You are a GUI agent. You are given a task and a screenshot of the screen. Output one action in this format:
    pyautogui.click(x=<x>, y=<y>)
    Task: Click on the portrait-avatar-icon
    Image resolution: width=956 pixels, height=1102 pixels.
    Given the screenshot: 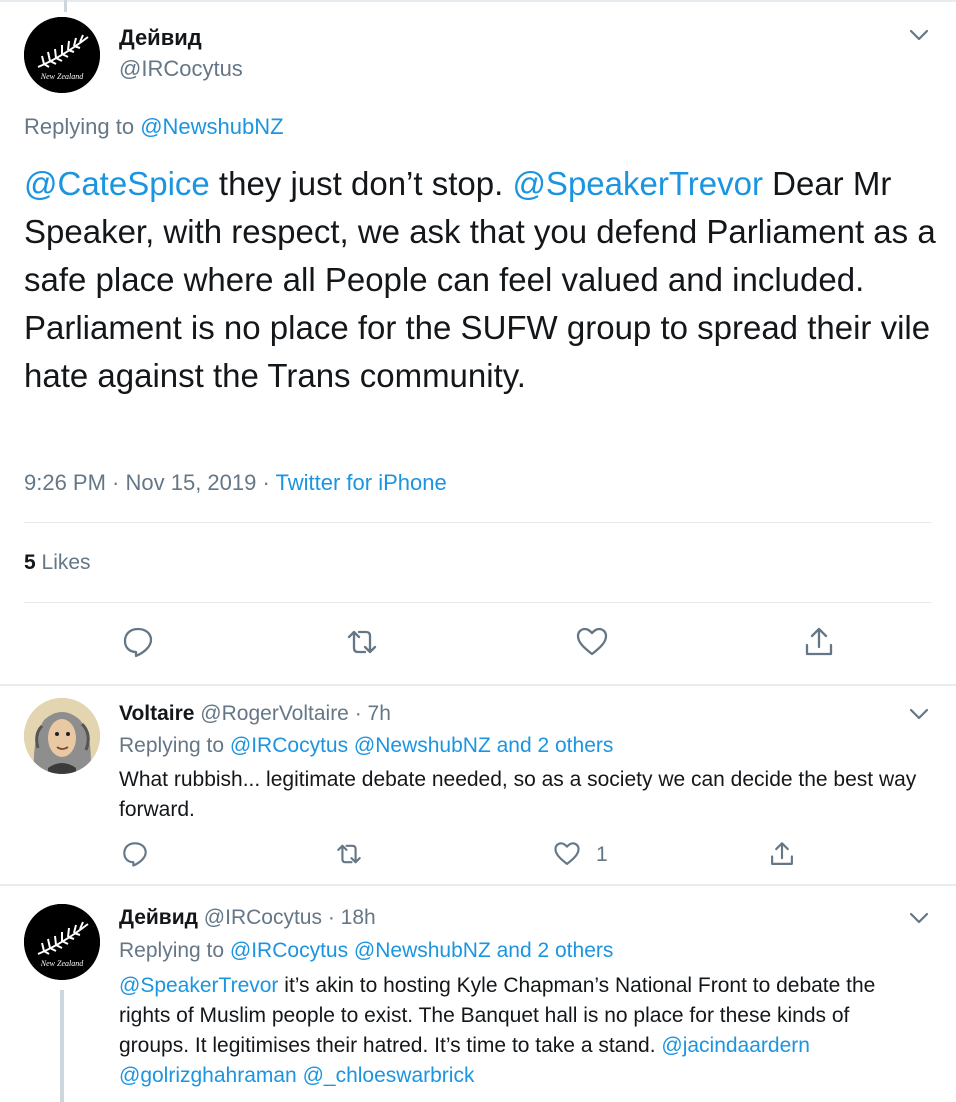 What is the action you would take?
    pyautogui.click(x=62, y=736)
    